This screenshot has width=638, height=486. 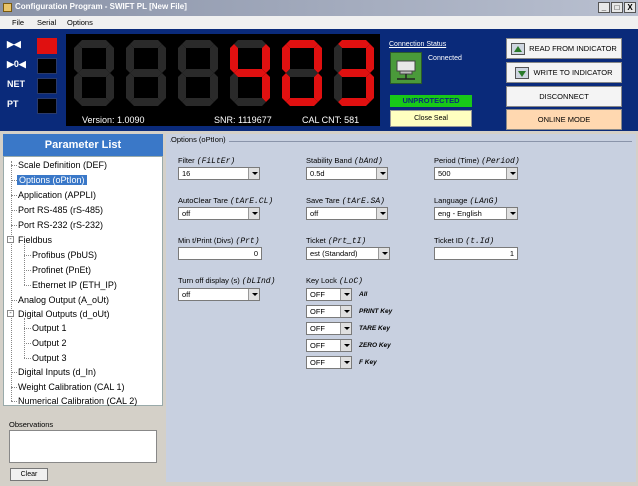 I want to click on serial-number: SNR: 1119677, so click(x=243, y=120).